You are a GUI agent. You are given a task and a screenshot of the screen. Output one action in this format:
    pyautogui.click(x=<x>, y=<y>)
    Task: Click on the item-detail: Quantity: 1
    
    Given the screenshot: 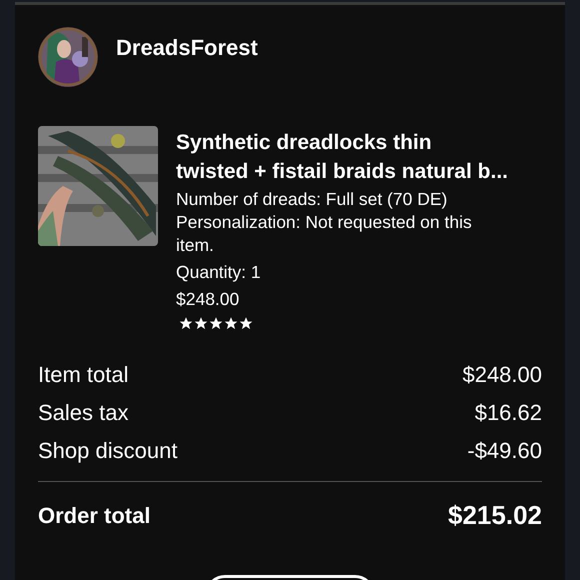 What is the action you would take?
    pyautogui.click(x=219, y=272)
    